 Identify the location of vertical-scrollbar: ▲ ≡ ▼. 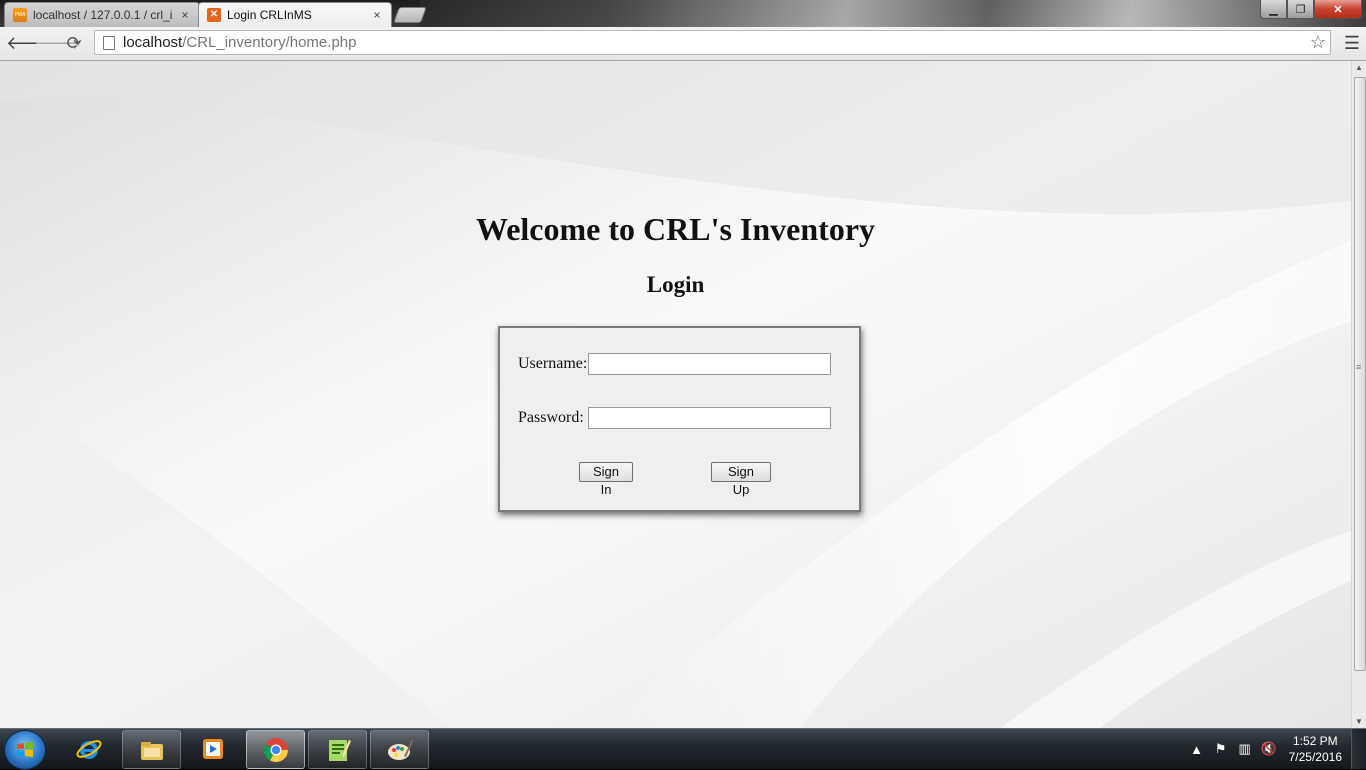
(1358, 394).